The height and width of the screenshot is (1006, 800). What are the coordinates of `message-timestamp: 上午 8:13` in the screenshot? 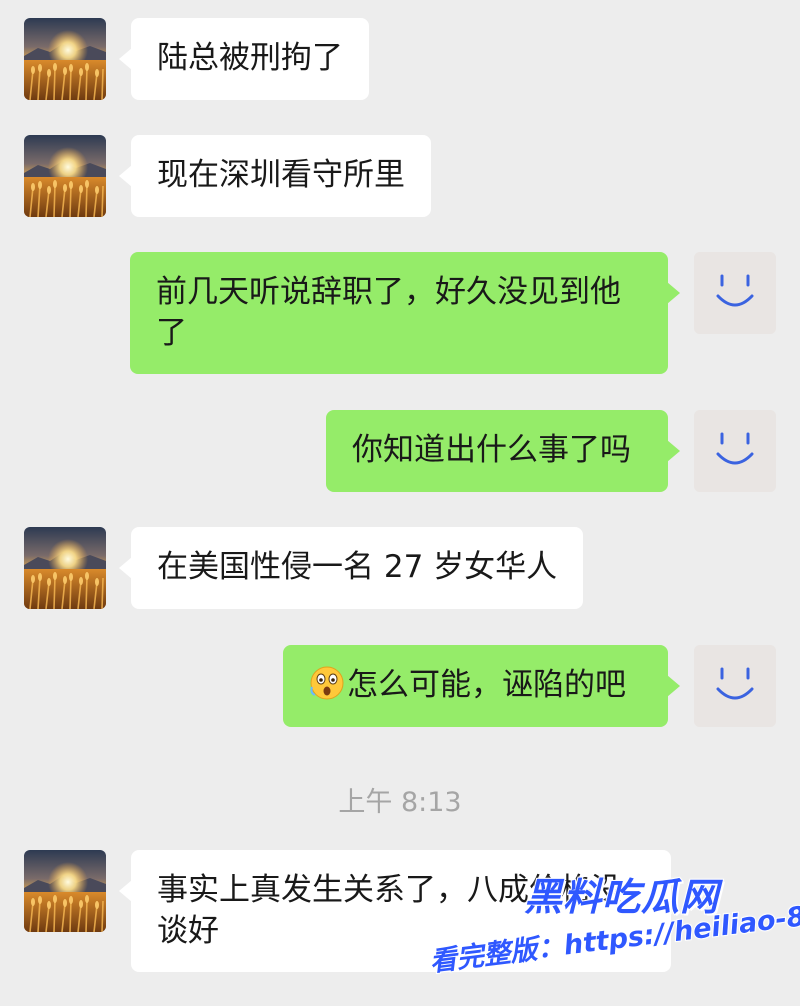 It's located at (400, 802).